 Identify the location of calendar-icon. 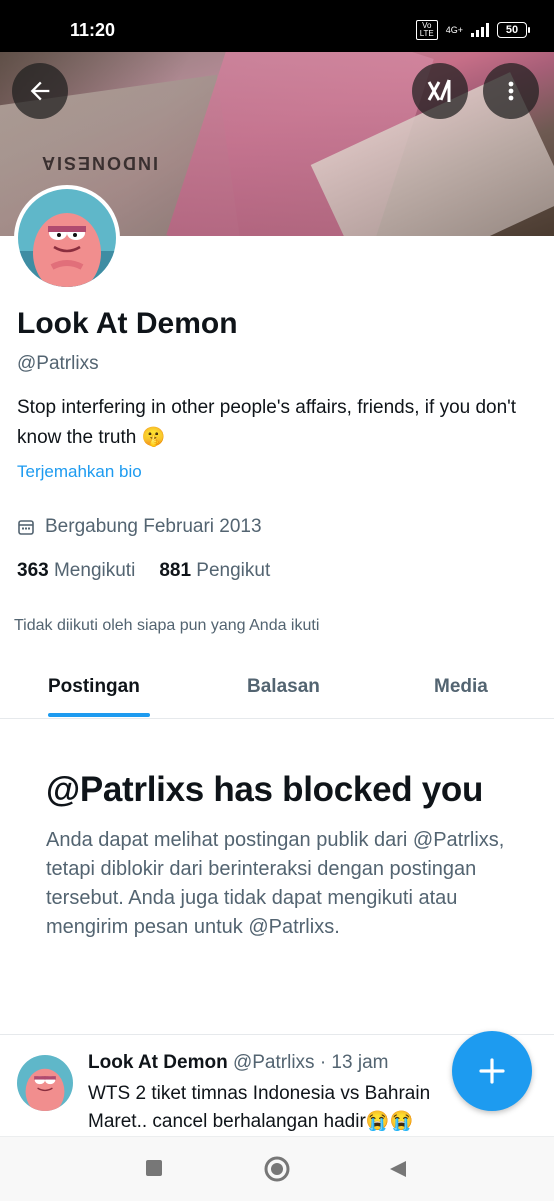
(26, 527).